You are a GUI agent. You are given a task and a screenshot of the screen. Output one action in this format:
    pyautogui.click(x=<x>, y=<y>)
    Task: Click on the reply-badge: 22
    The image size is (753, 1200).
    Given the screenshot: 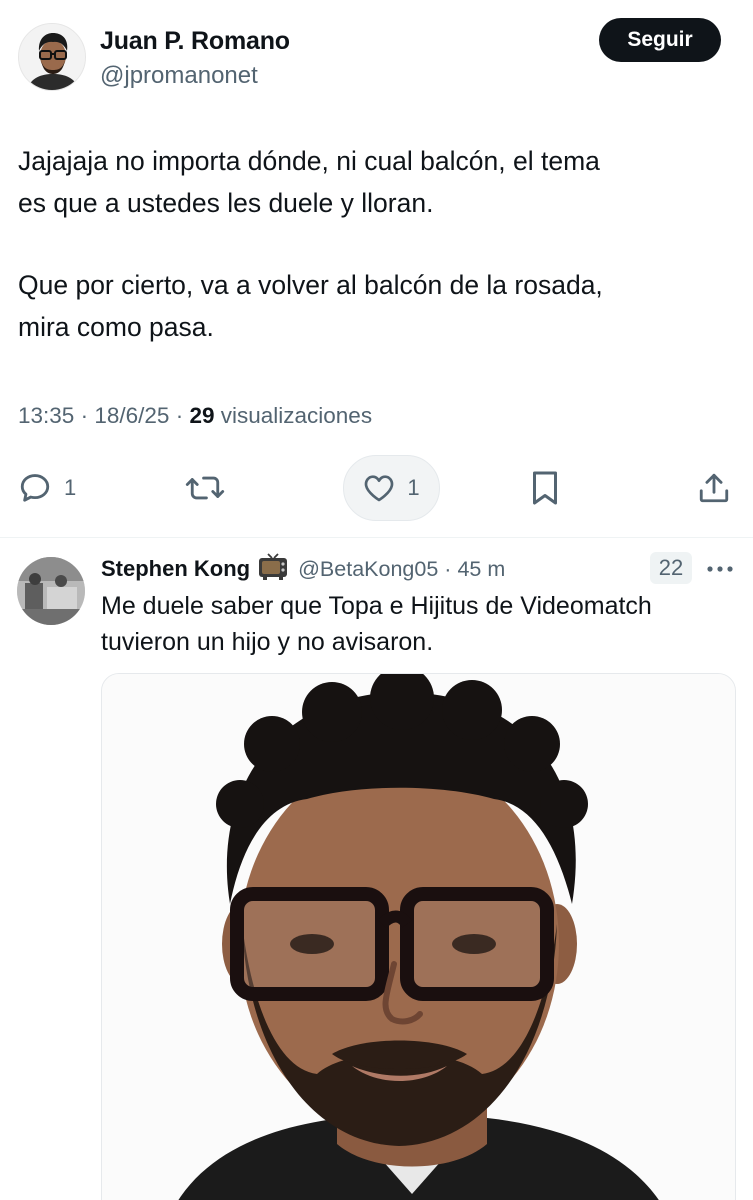 What is the action you would take?
    pyautogui.click(x=671, y=568)
    